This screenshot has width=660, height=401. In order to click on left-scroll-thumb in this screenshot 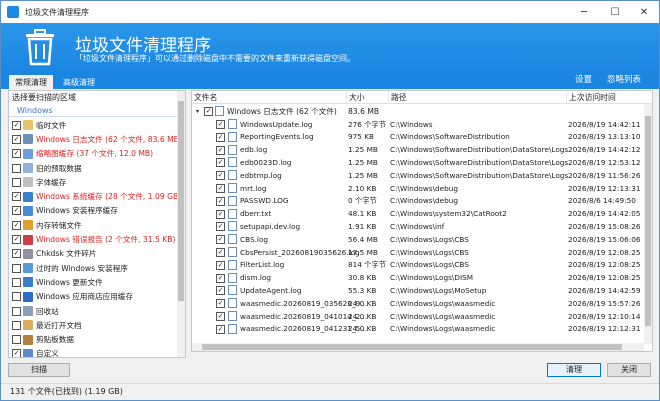, I will do `click(181, 201)`.